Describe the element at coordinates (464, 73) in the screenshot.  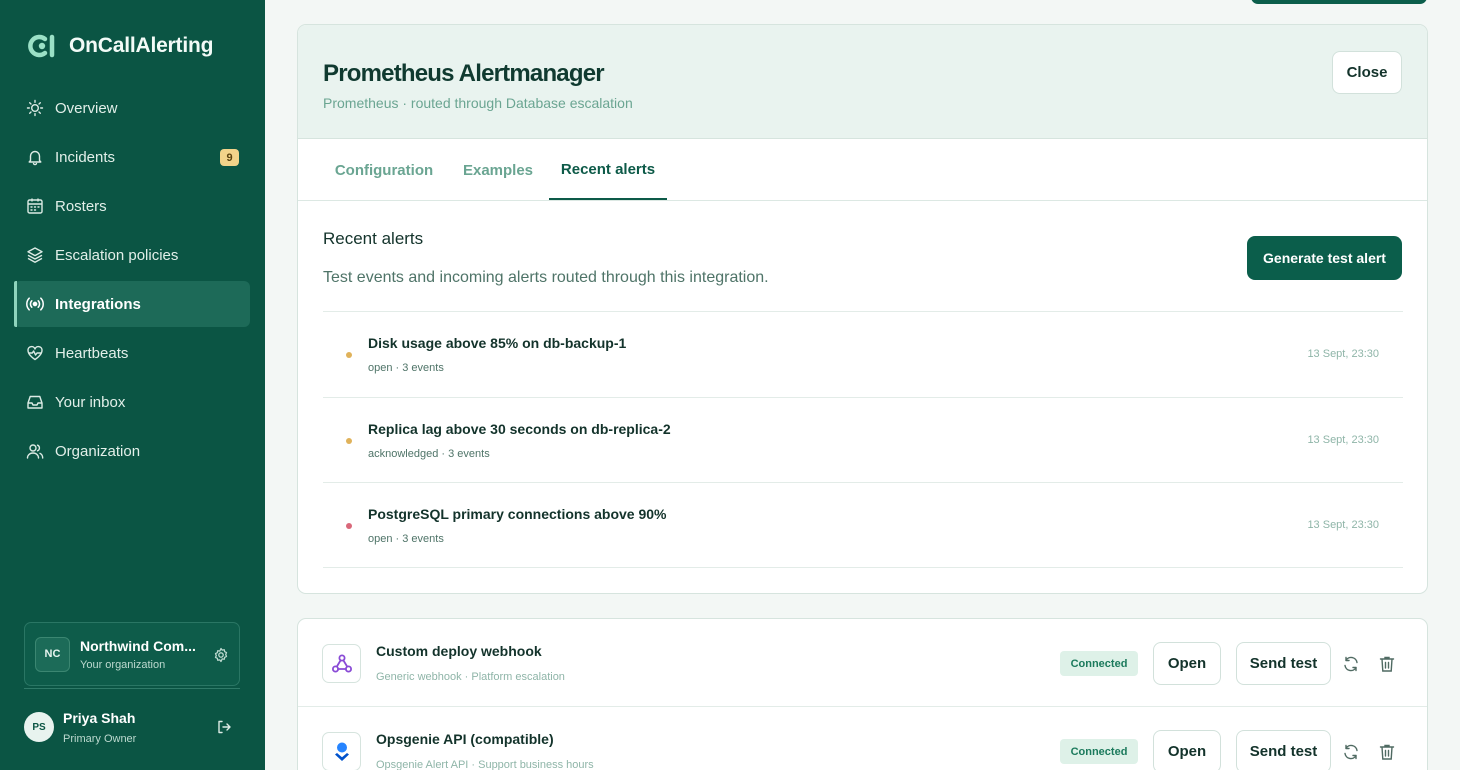
I see `page-title: Prometheus Alertmanager` at that location.